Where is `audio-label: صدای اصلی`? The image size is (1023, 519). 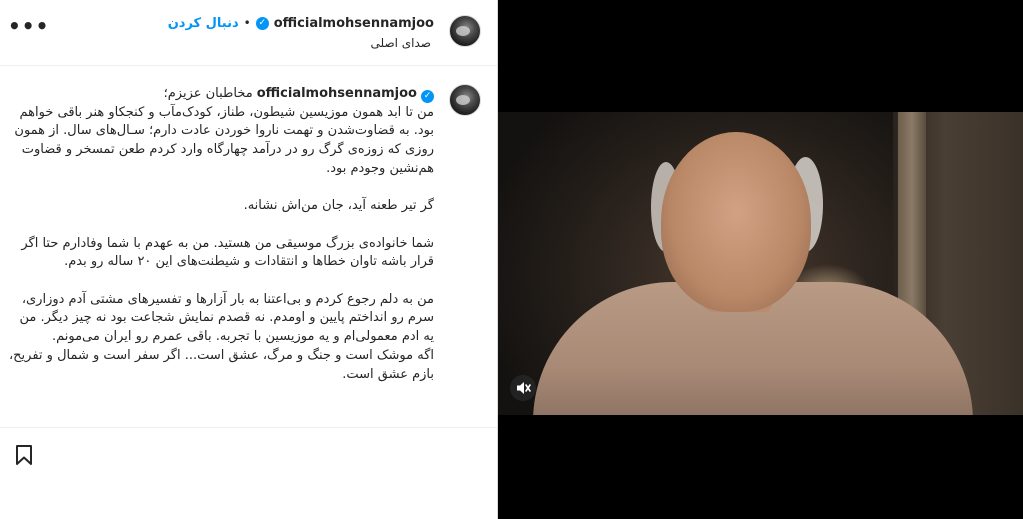
audio-label: صدای اصلی is located at coordinates (400, 43).